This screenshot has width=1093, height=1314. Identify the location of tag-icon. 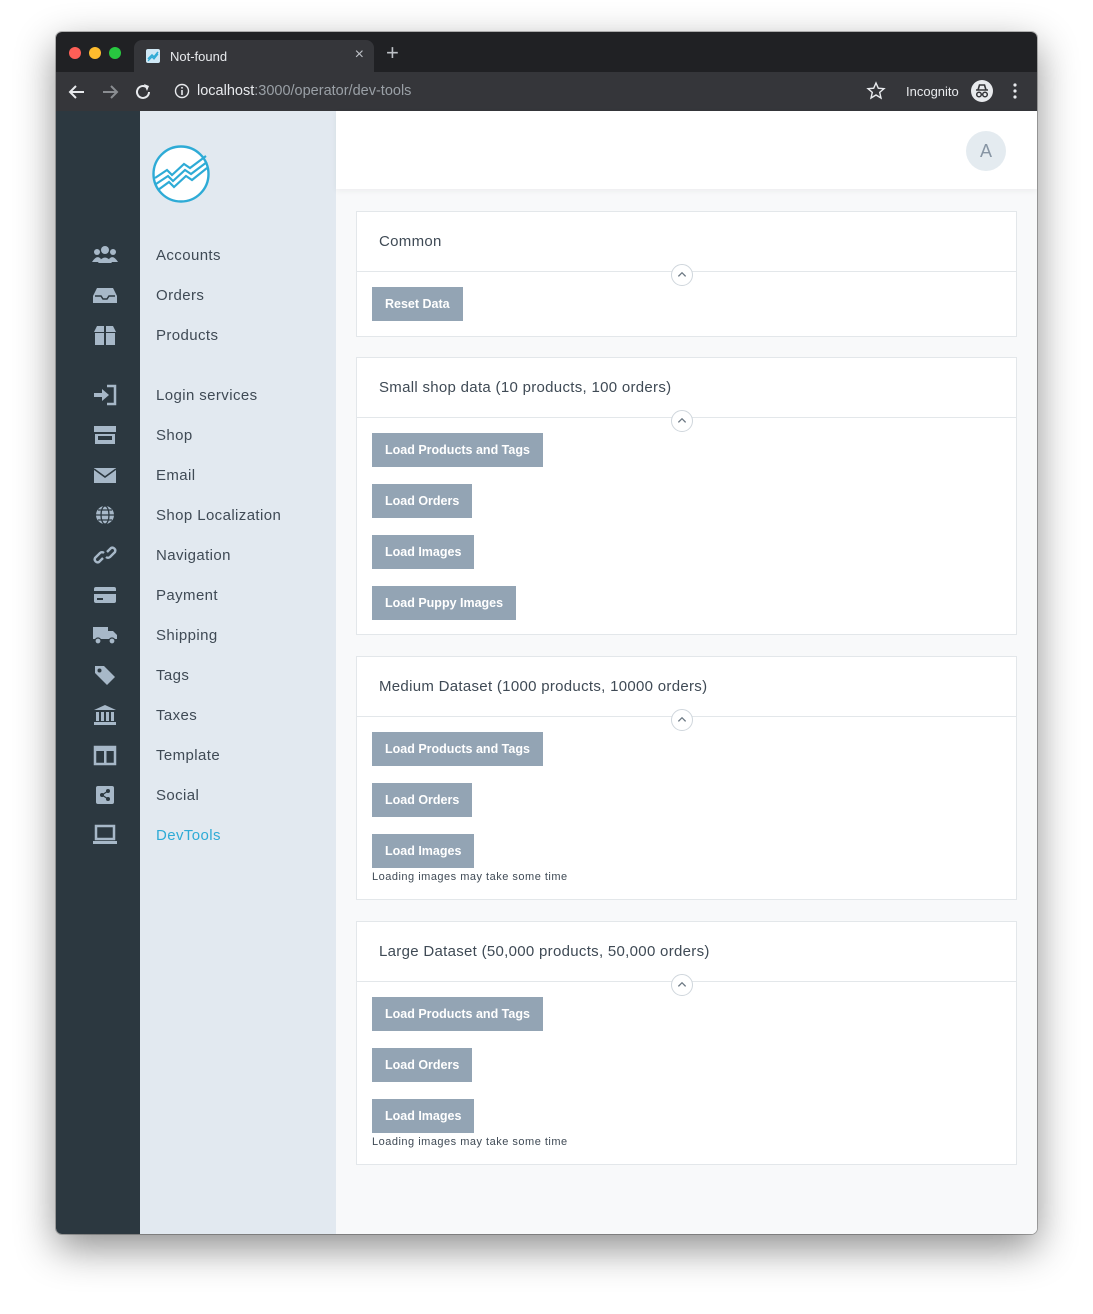
(105, 675).